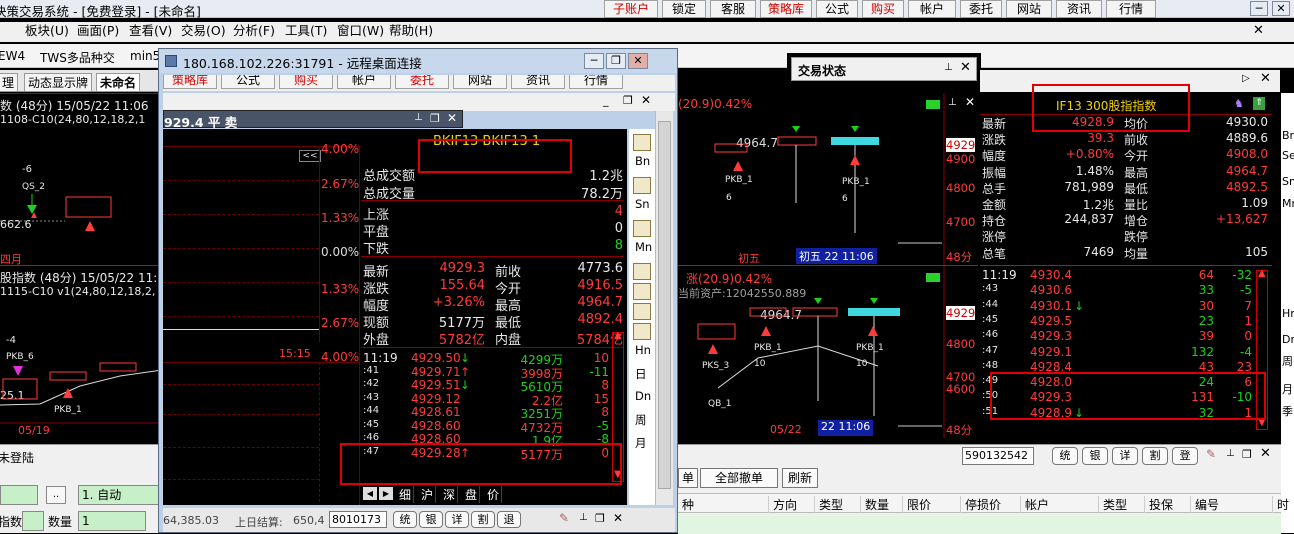 The height and width of the screenshot is (534, 1294). Describe the element at coordinates (120, 495) in the screenshot. I see `auto-dropdown: 1. 自动` at that location.